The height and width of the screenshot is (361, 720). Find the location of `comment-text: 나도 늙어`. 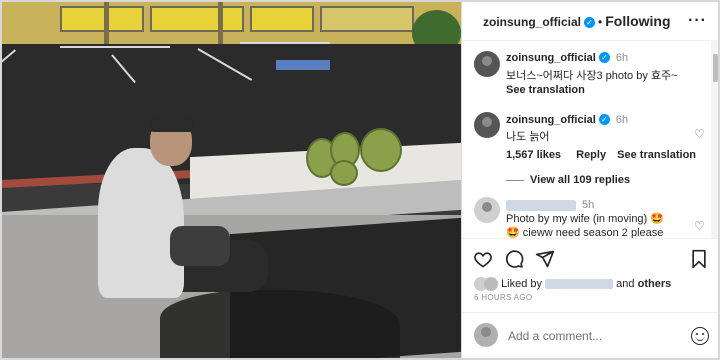

comment-text: 나도 늙어 is located at coordinates (528, 137).